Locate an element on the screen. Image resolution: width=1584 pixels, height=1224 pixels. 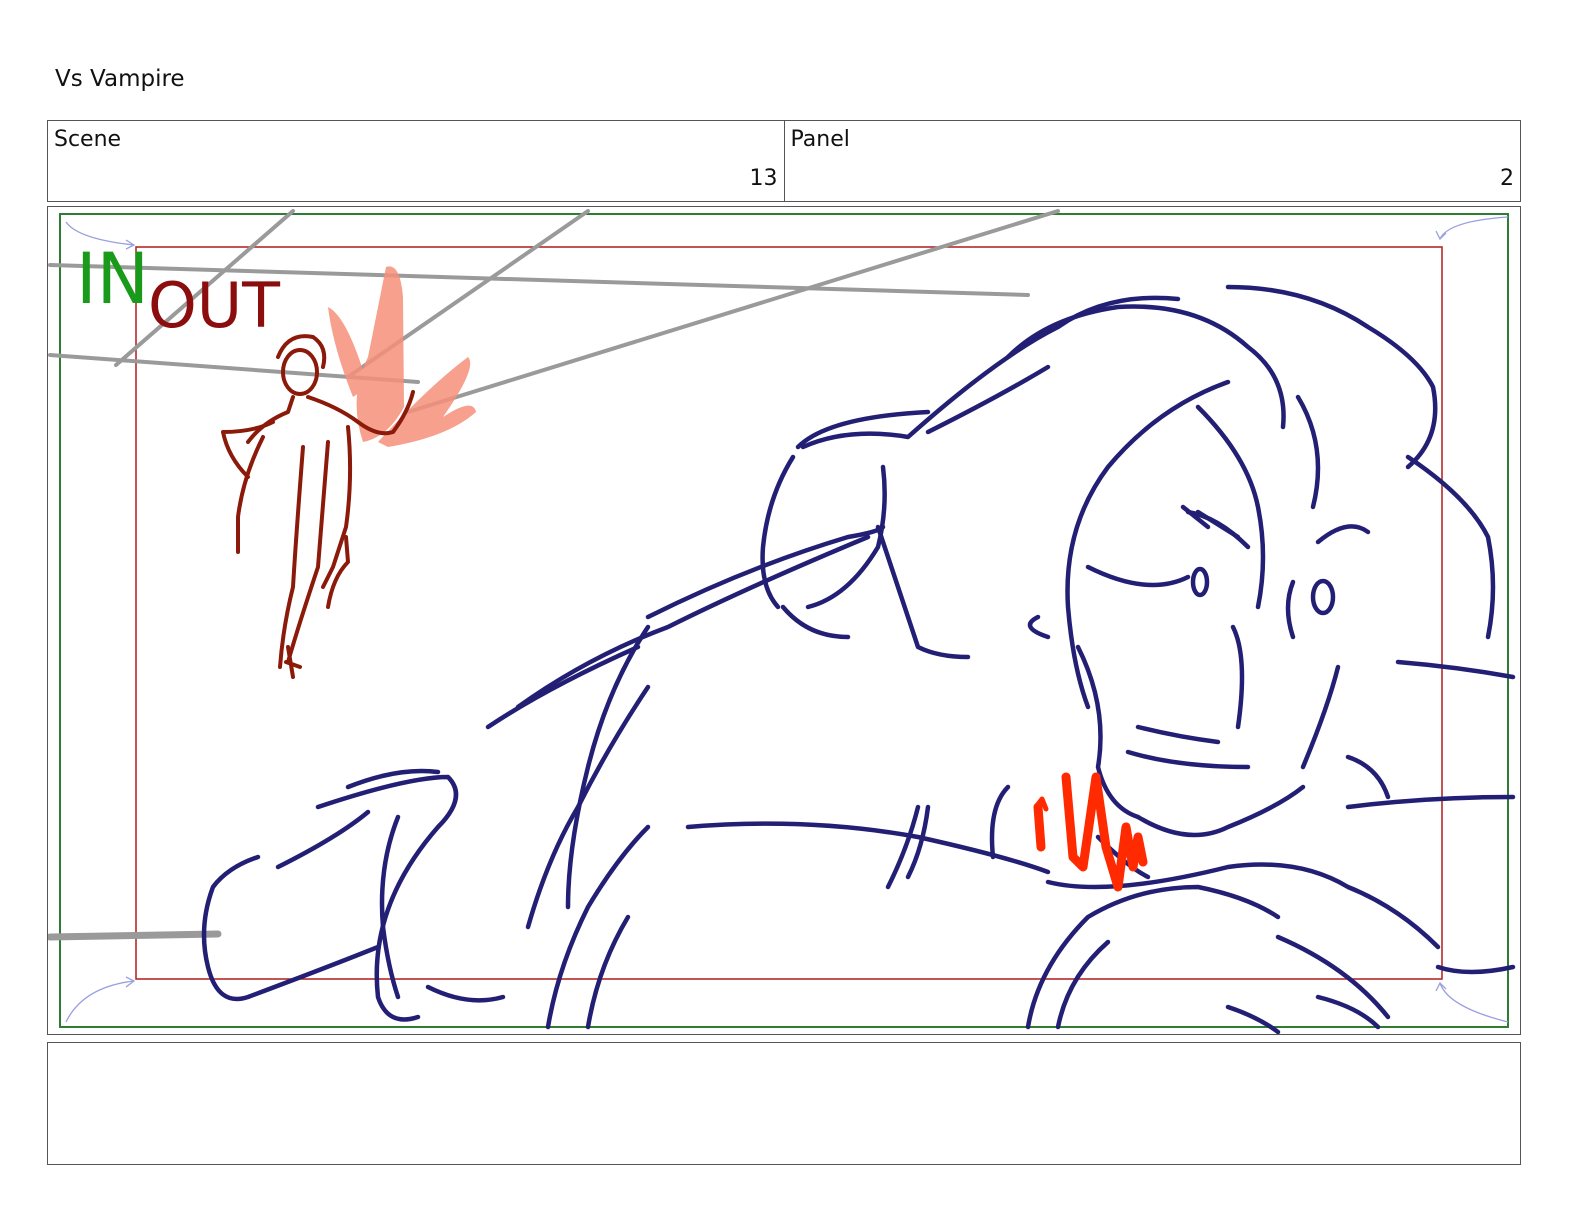
scene-number: 13 is located at coordinates (764, 178).